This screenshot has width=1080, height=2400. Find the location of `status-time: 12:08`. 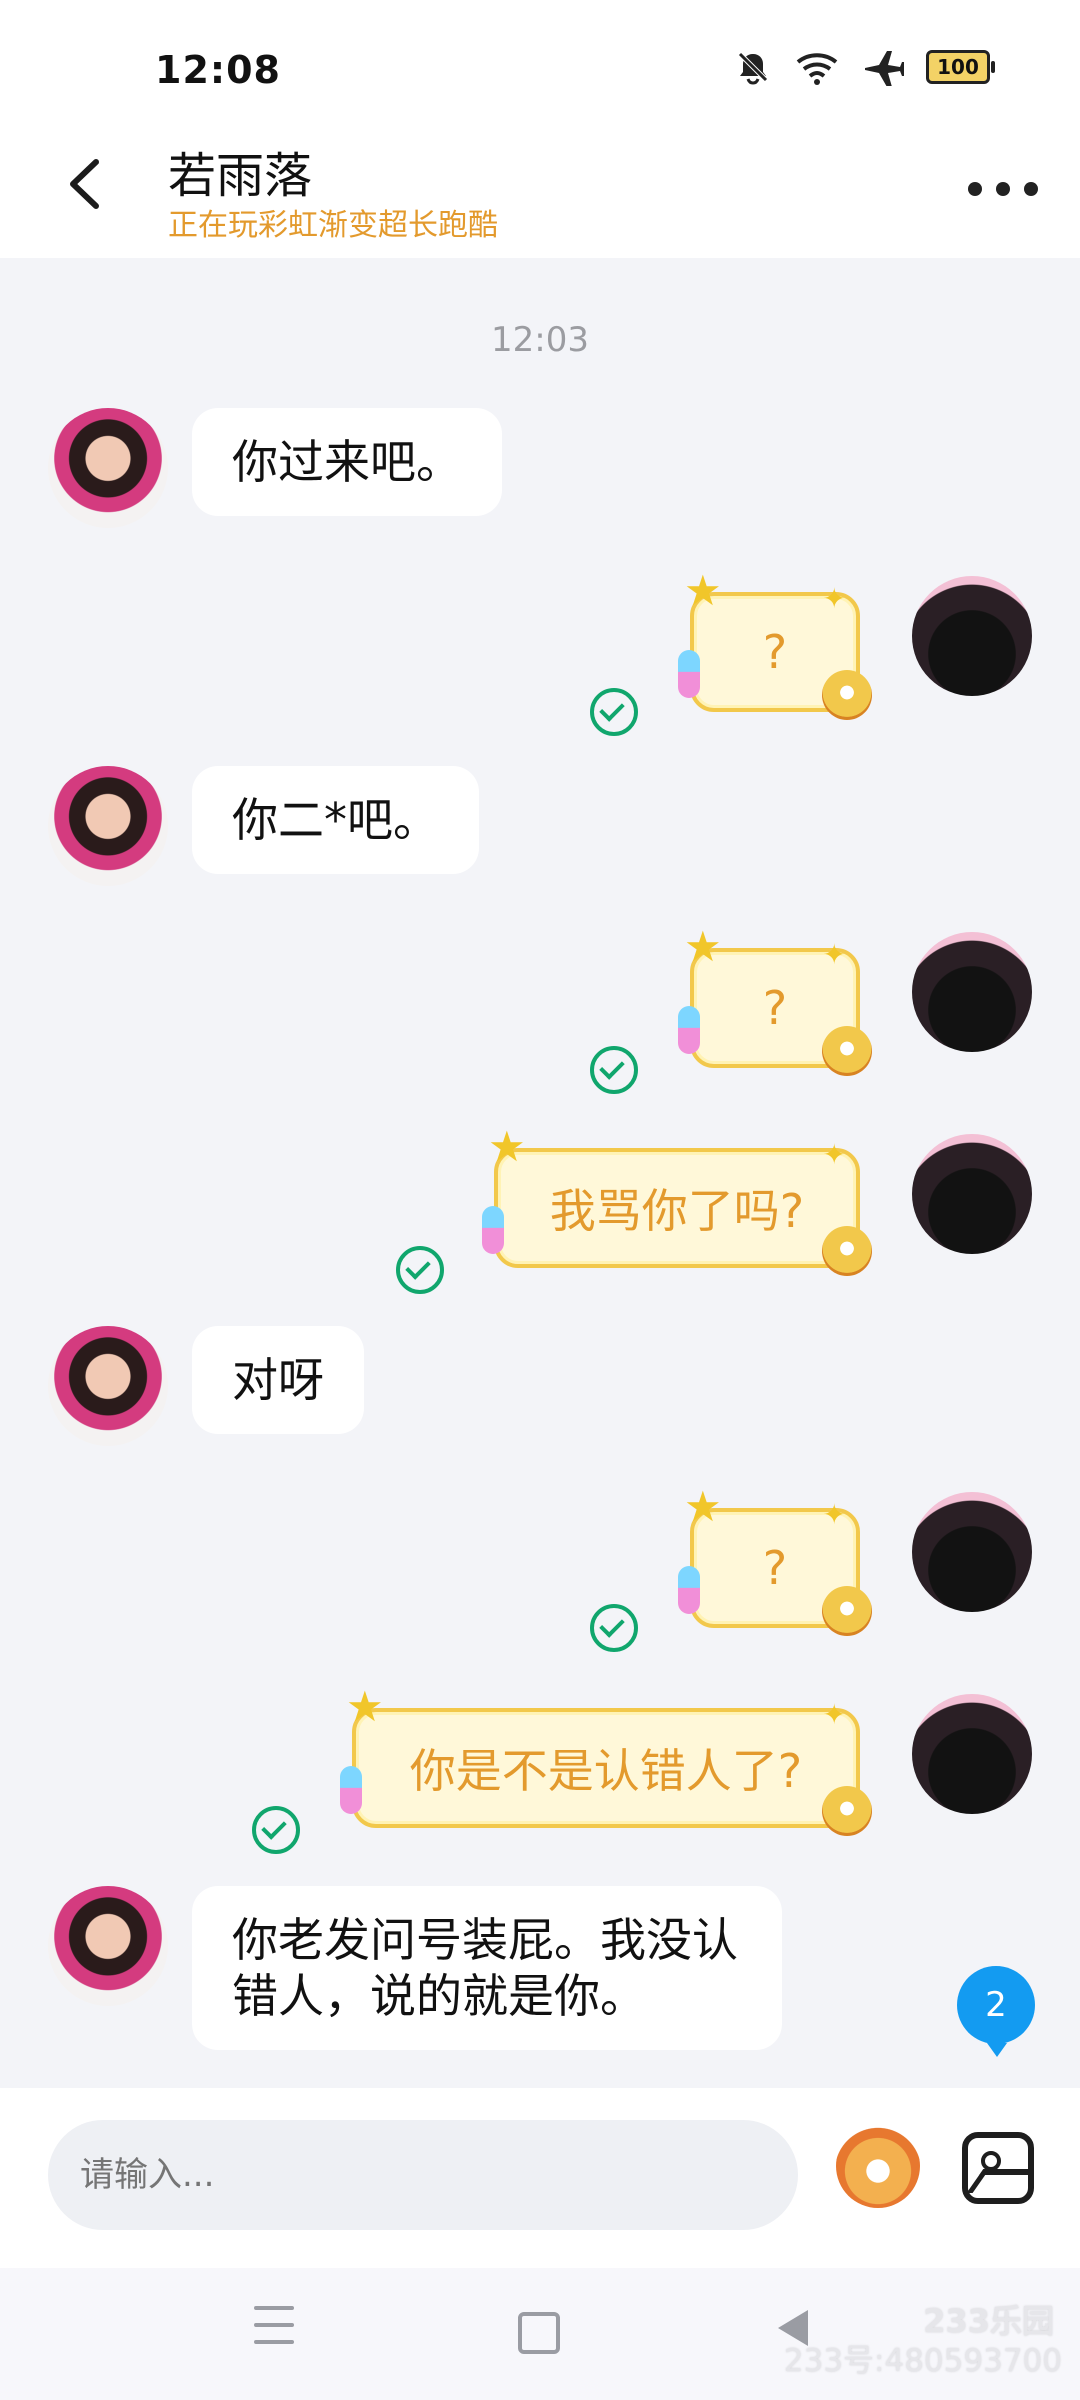

status-time: 12:08 is located at coordinates (218, 70).